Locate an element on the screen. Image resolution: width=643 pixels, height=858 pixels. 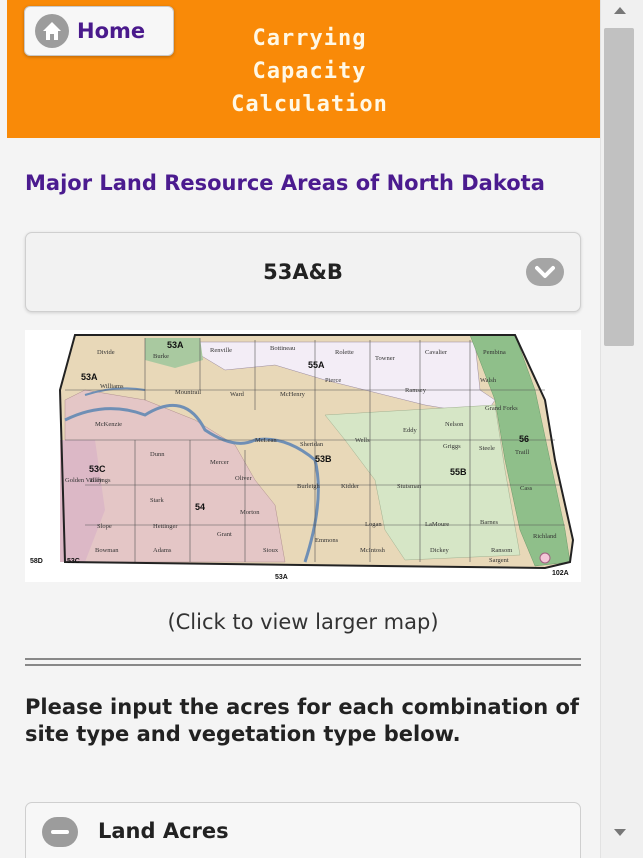
map-county-label: Cavalier is located at coordinates (436, 352).